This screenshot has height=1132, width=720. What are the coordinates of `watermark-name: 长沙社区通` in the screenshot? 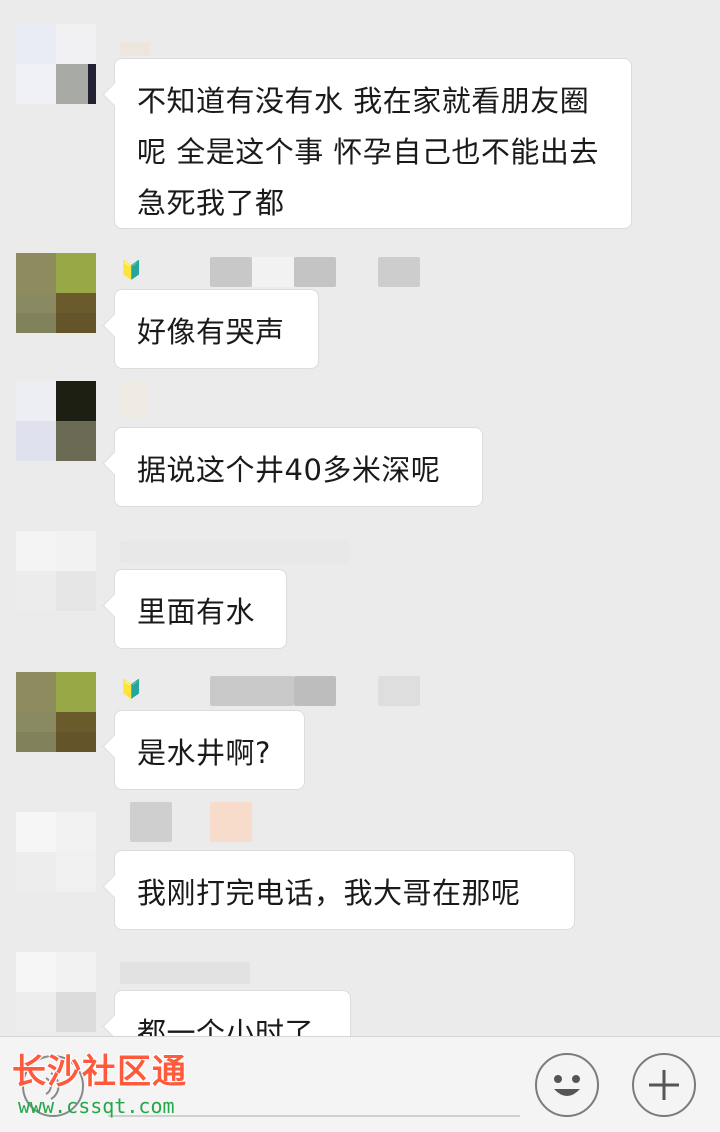 It's located at (99, 1072).